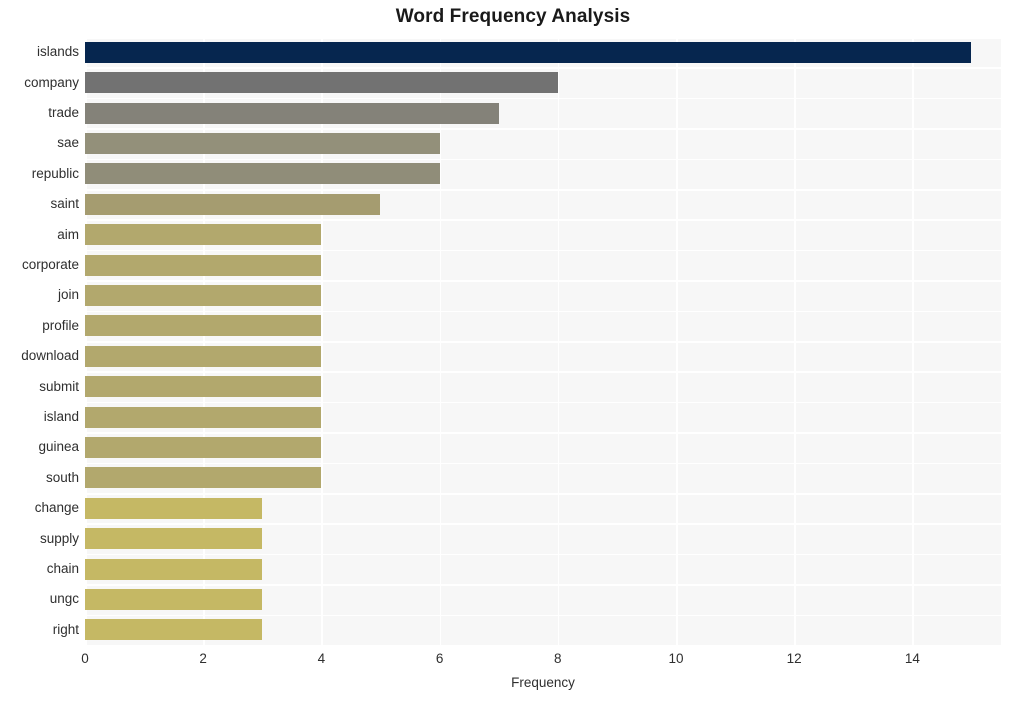  I want to click on x-tick-label: 10, so click(676, 658).